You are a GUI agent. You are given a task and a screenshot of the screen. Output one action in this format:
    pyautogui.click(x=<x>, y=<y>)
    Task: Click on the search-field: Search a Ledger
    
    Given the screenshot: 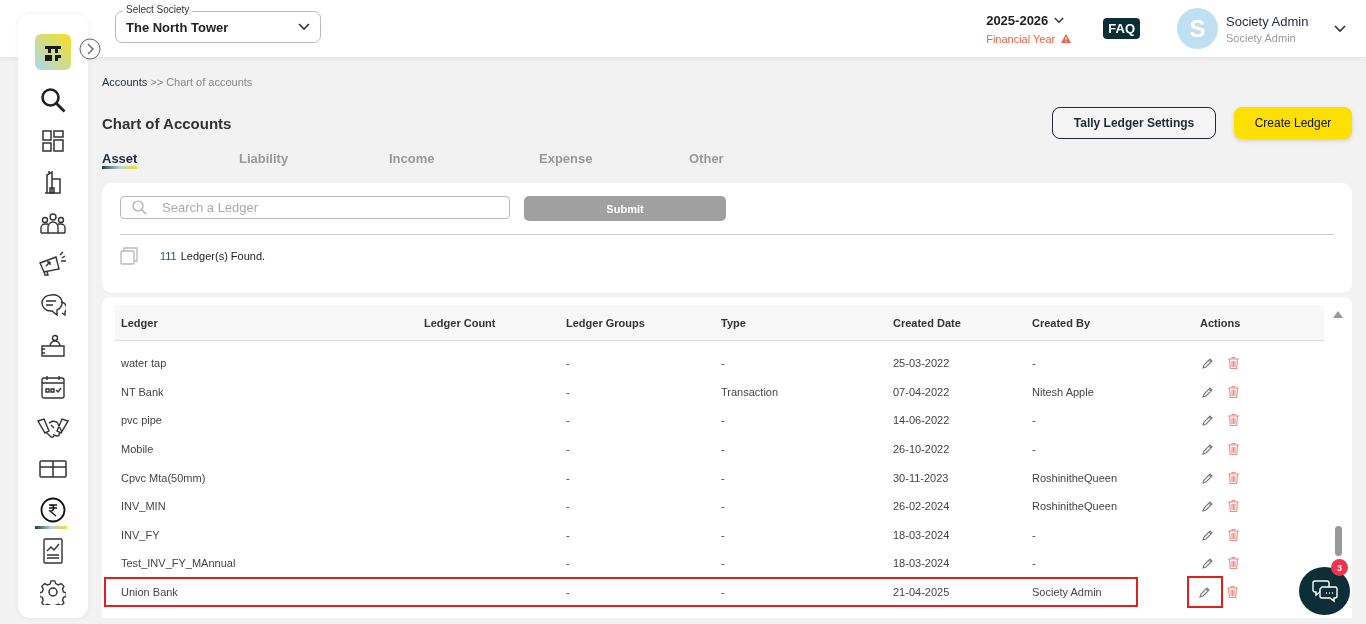 What is the action you would take?
    pyautogui.click(x=315, y=207)
    